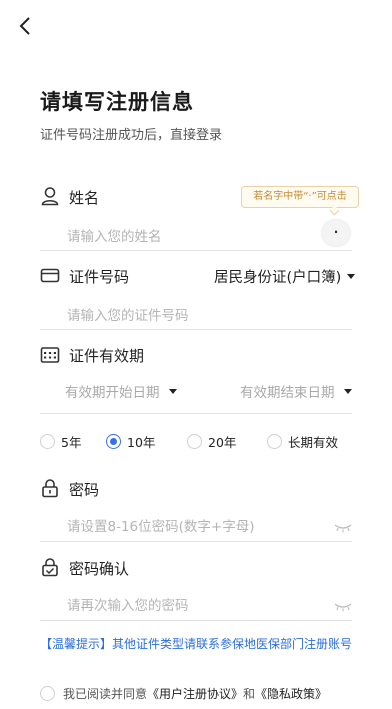 Image resolution: width=392 pixels, height=709 pixels. What do you see at coordinates (105, 694) in the screenshot?
I see `agreement-prefix: 我已阅读并同意` at bounding box center [105, 694].